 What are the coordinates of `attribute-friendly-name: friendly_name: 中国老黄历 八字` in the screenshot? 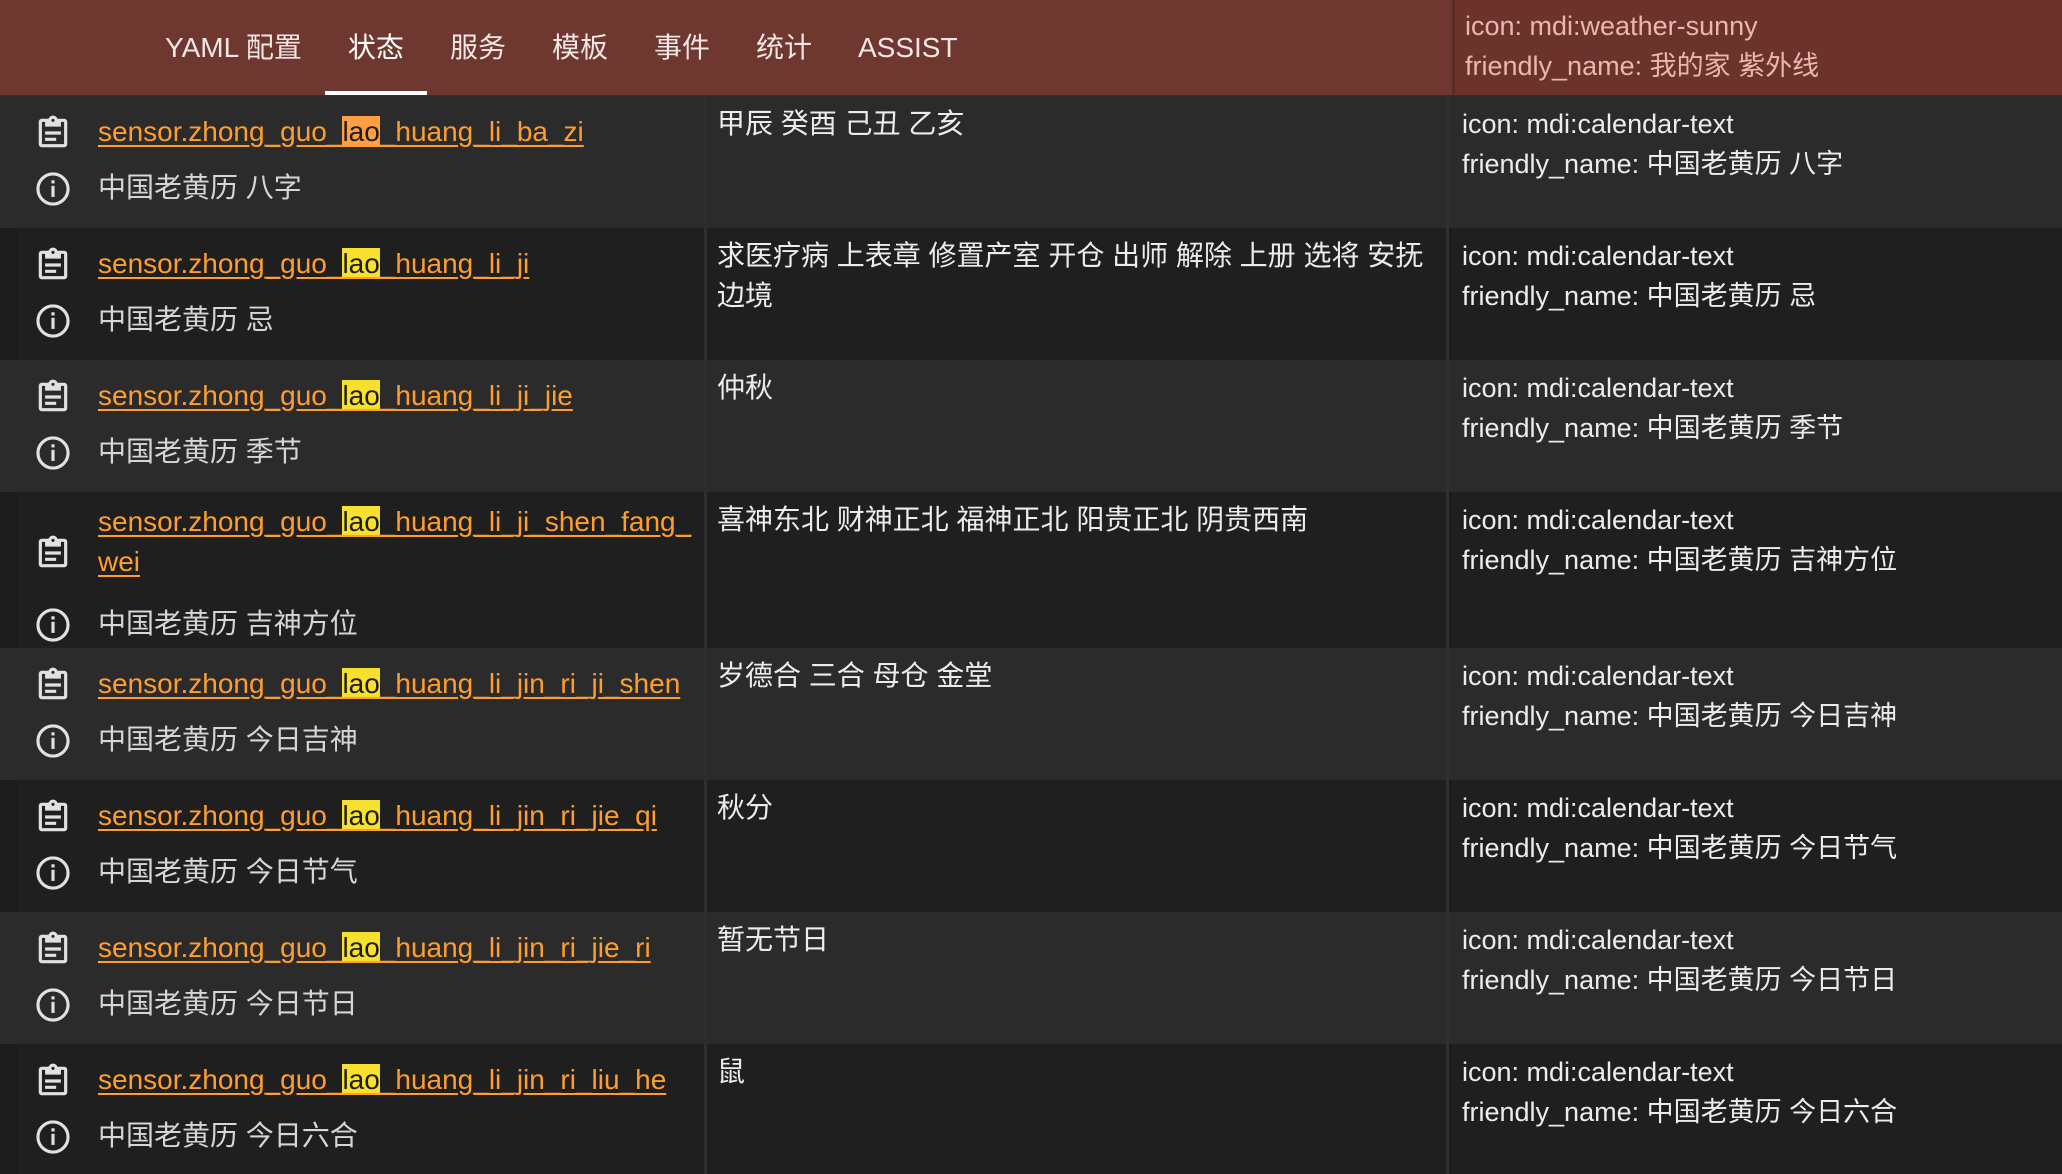 It's located at (1653, 164).